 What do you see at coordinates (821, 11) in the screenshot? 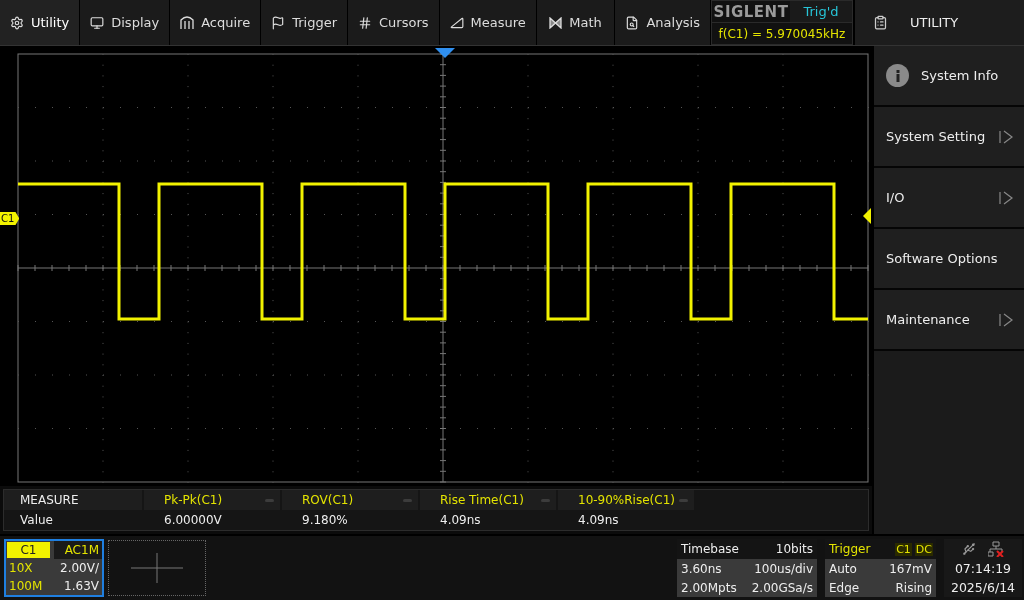
I see `trigger-status: Trig'd` at bounding box center [821, 11].